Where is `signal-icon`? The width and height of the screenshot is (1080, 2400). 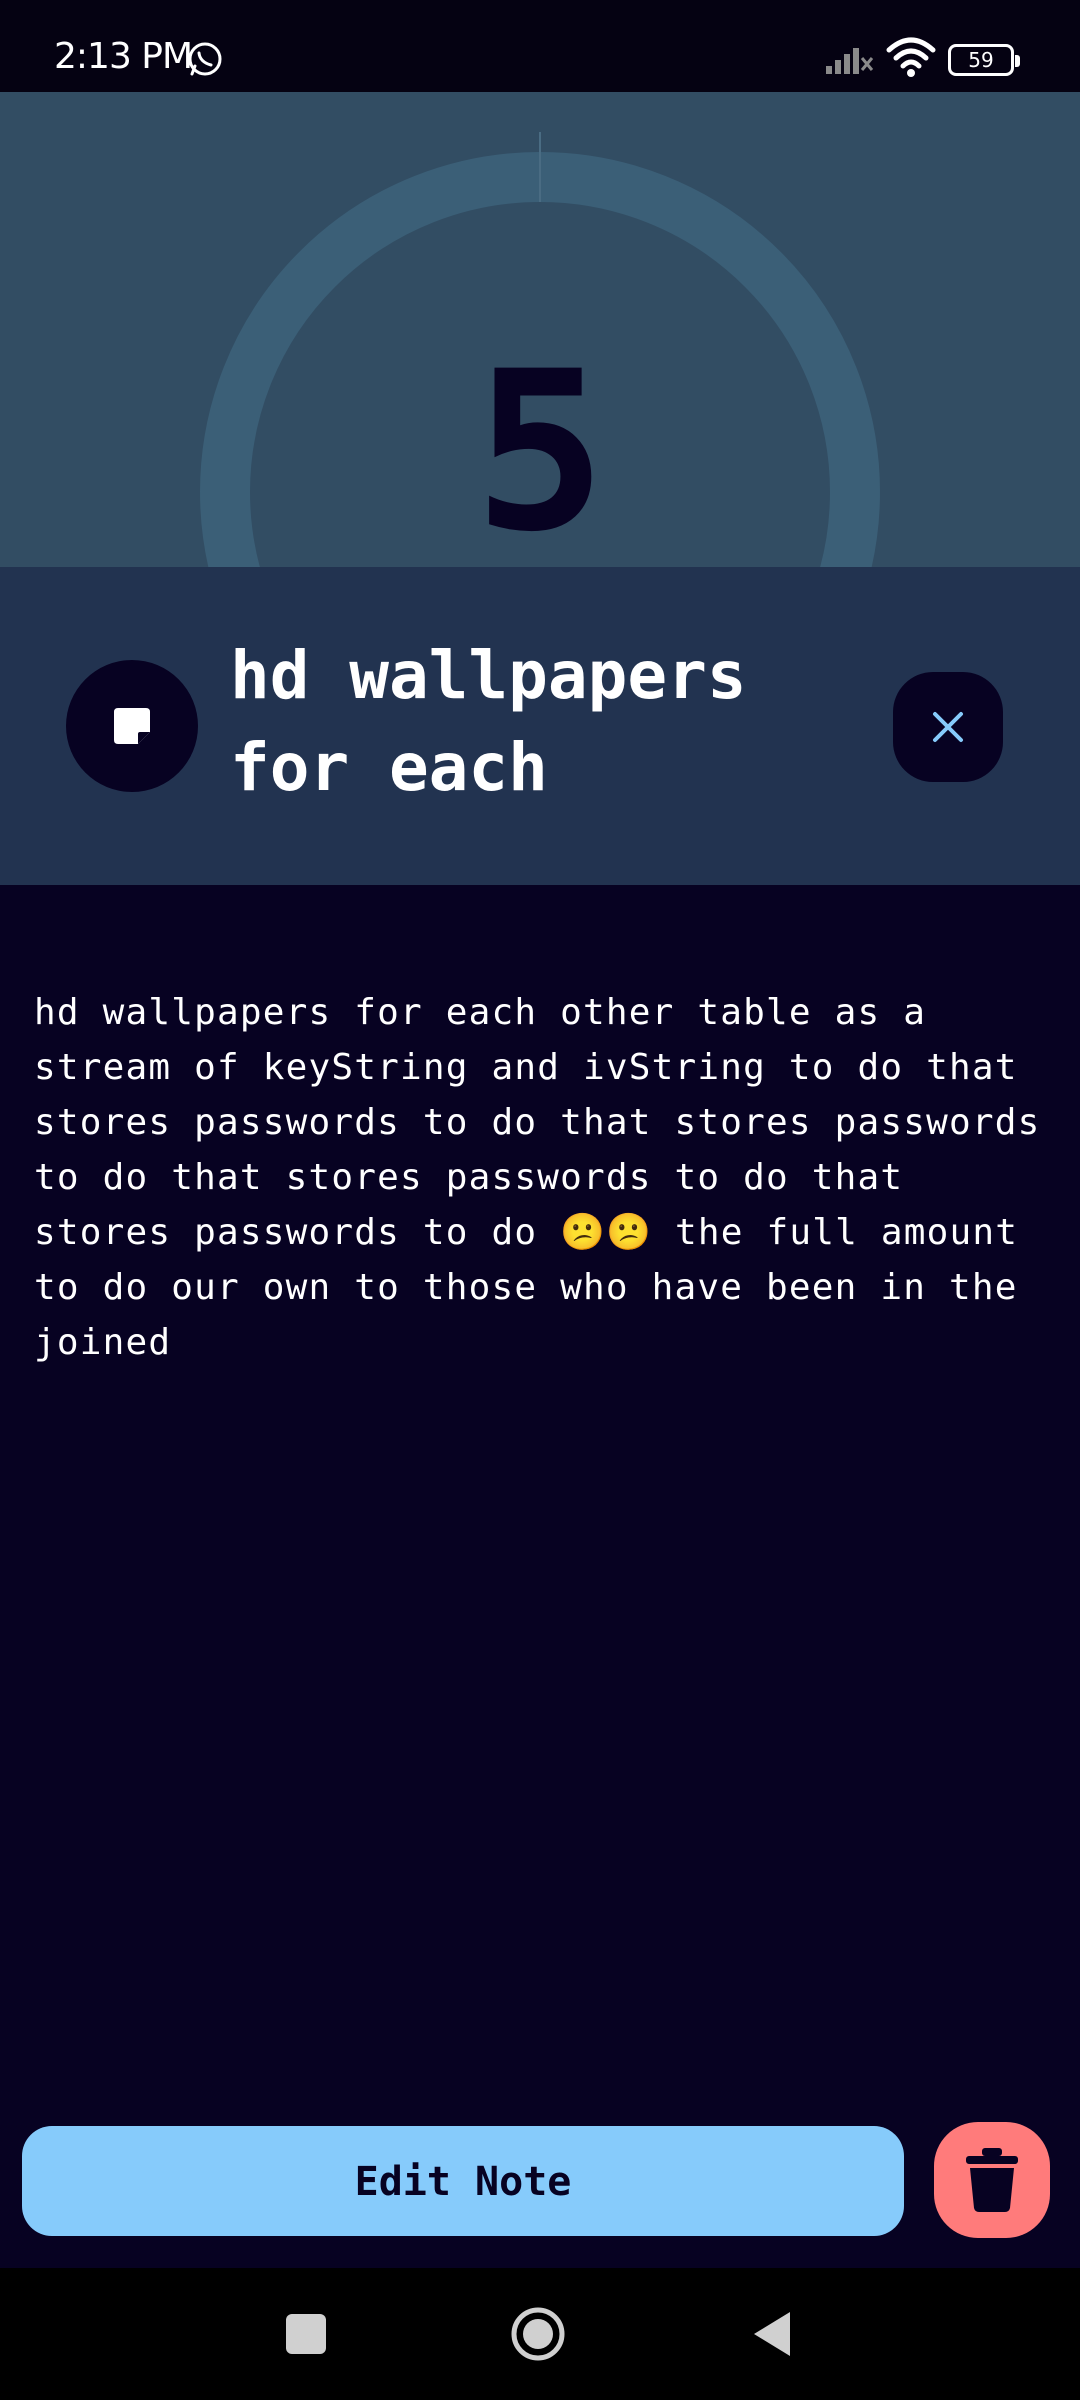
signal-icon is located at coordinates (850, 61).